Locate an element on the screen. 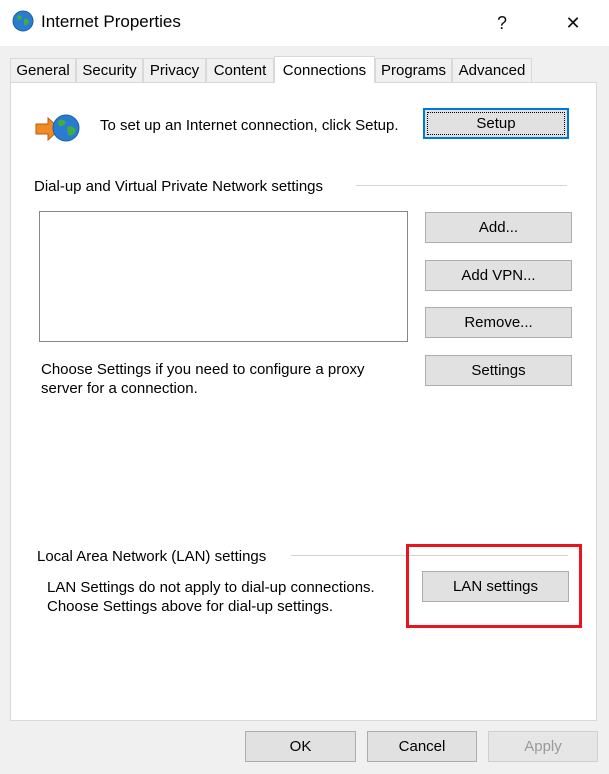 The image size is (609, 774). tab-content: Content is located at coordinates (240, 70).